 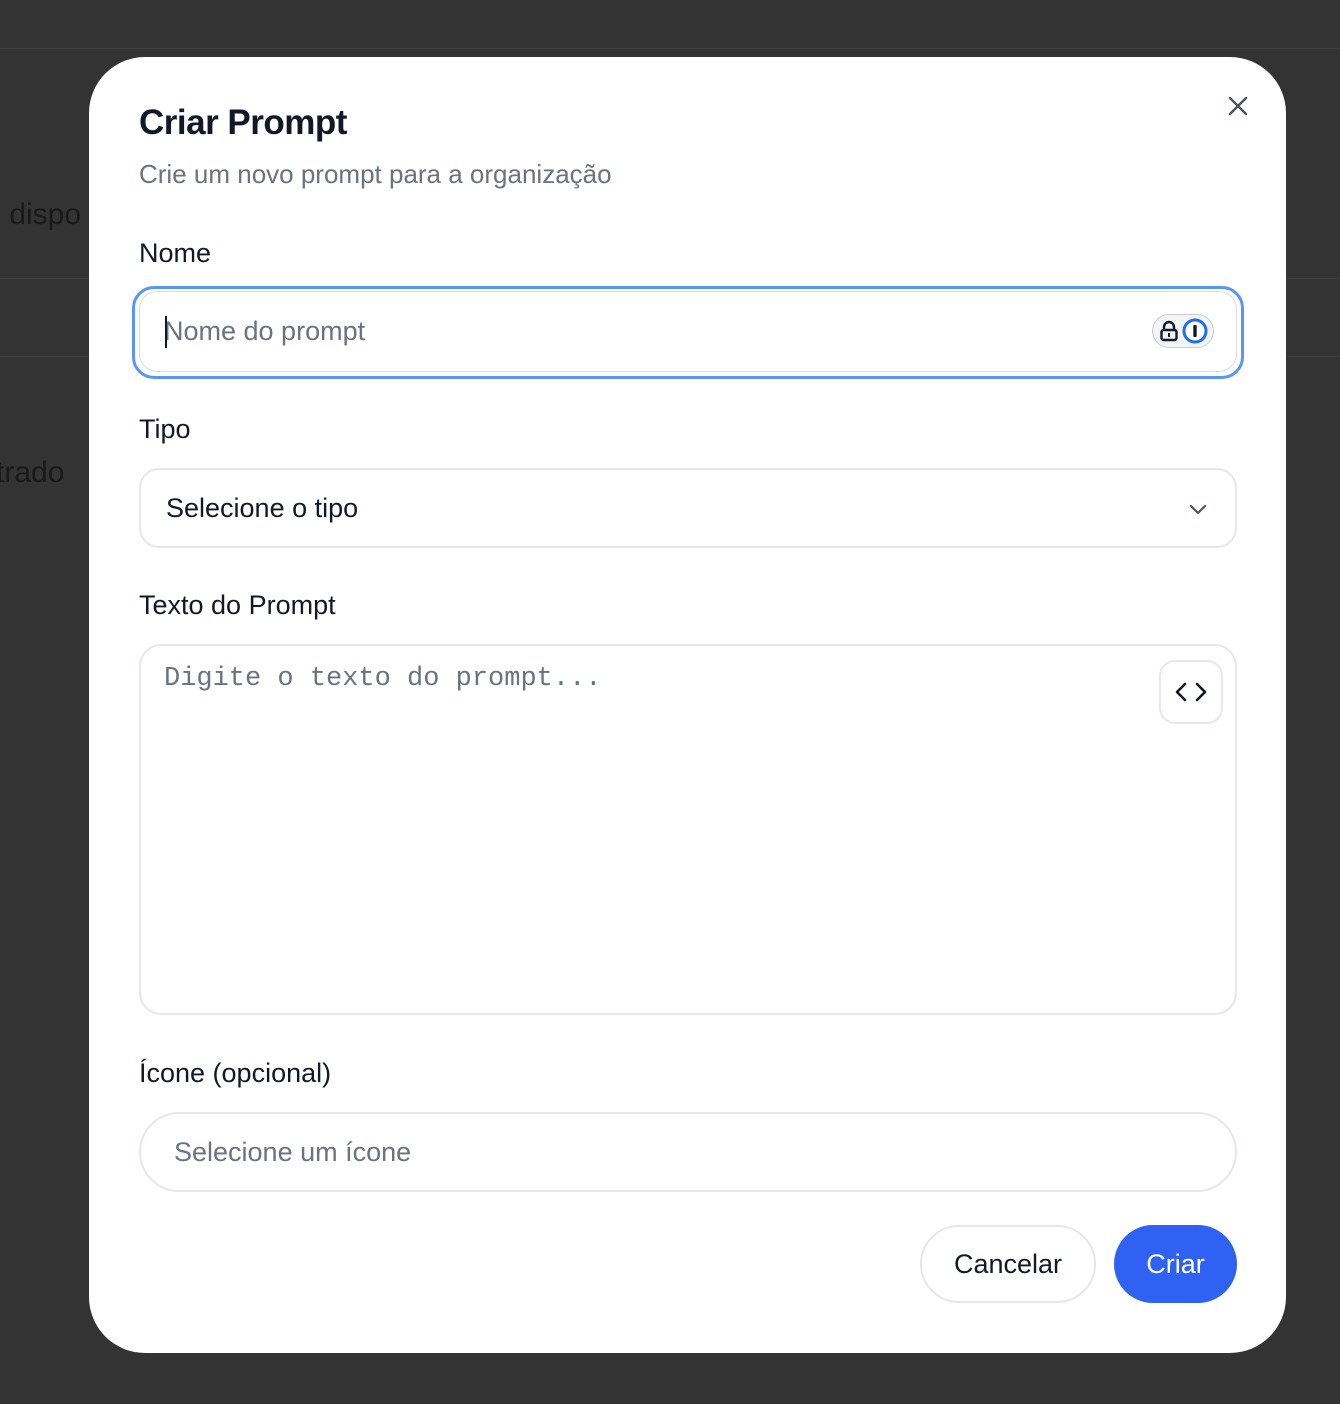 What do you see at coordinates (166, 332) in the screenshot?
I see `text-caret` at bounding box center [166, 332].